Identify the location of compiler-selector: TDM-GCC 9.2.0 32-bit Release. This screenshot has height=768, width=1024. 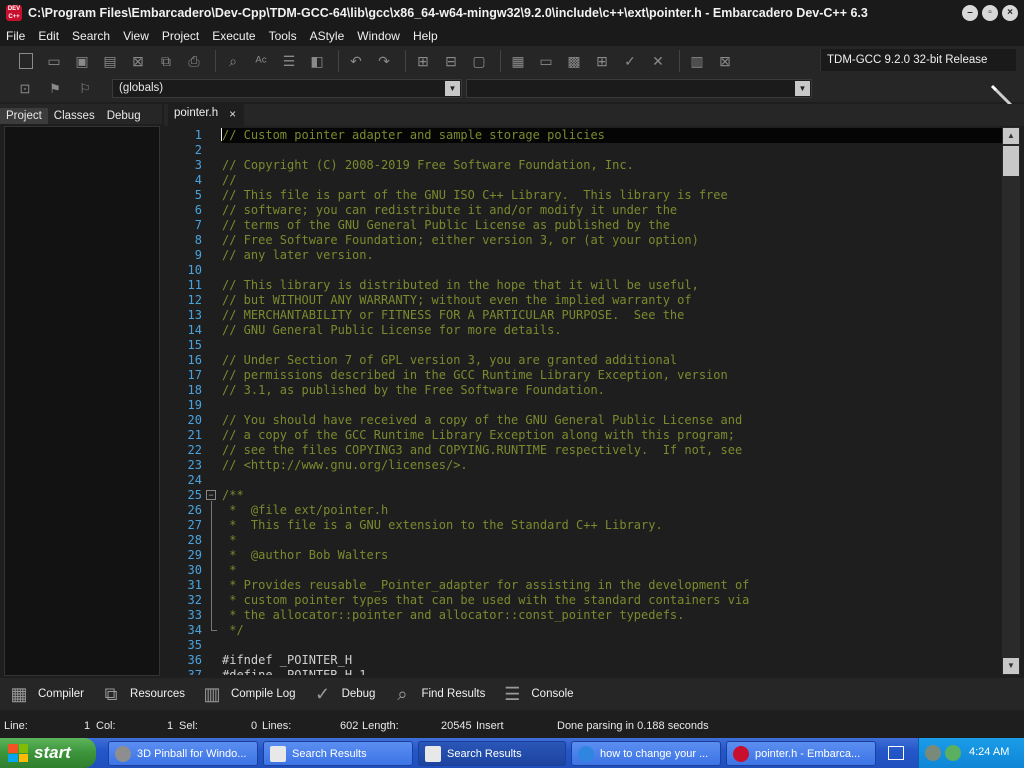
(918, 60).